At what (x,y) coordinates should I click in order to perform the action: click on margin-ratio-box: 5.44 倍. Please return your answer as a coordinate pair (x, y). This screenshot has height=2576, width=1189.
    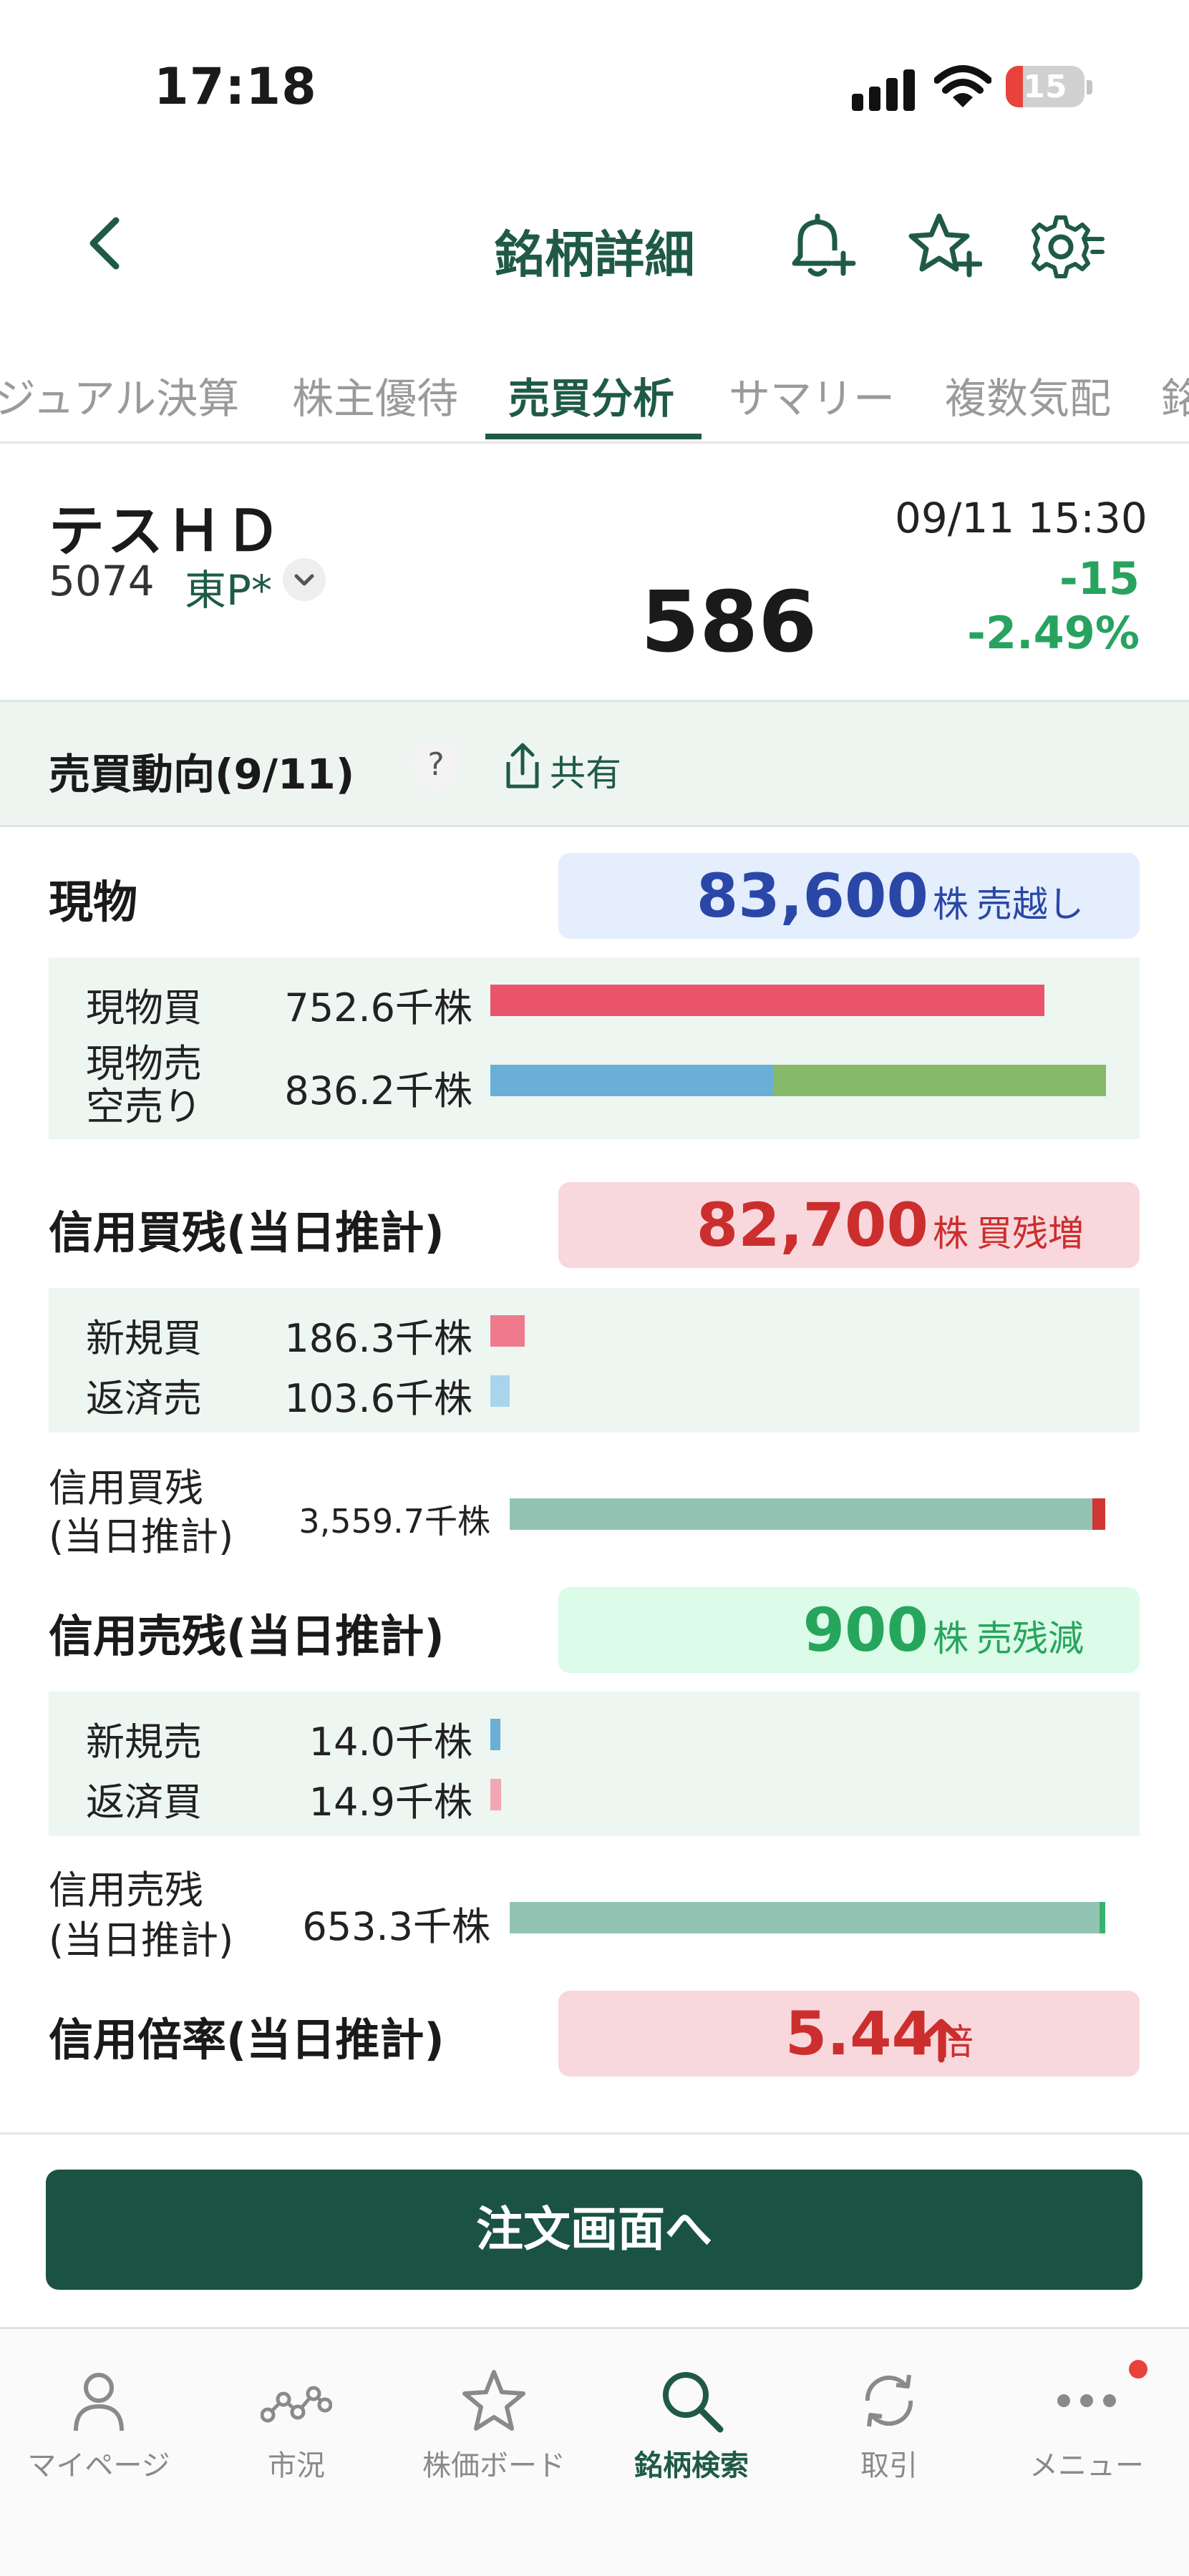
    Looking at the image, I should click on (849, 2034).